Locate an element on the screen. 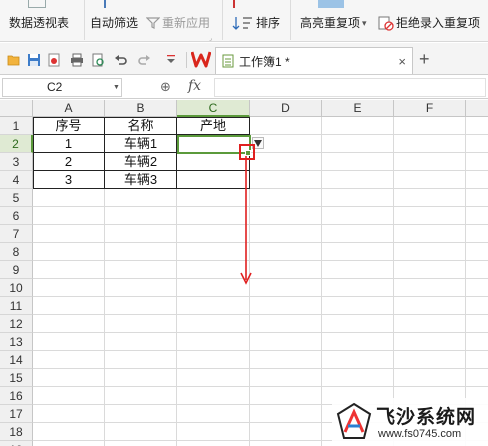  cell-a17 is located at coordinates (69, 414).